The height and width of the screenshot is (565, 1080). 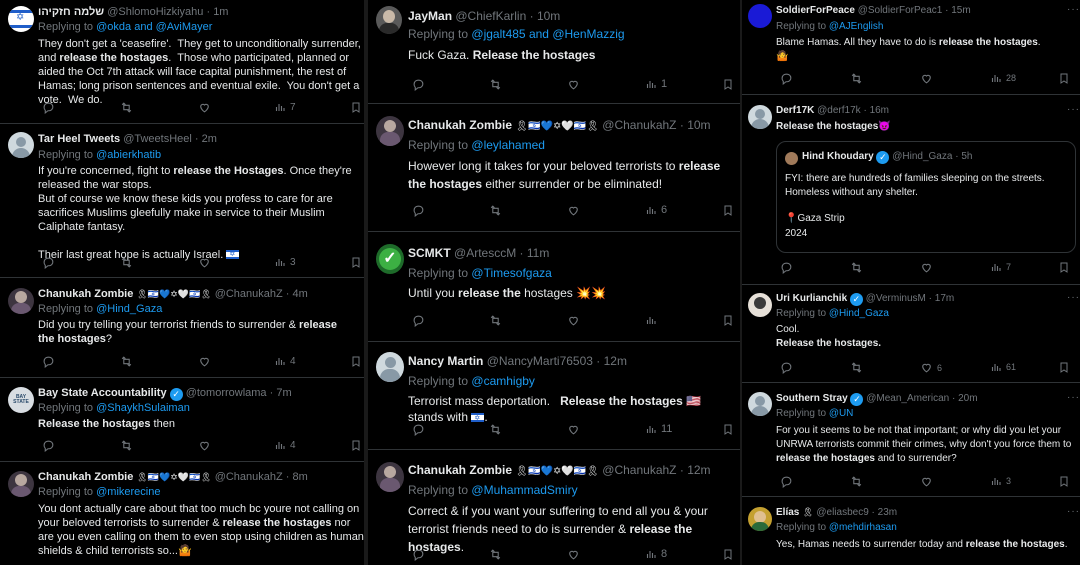 What do you see at coordinates (787, 512) in the screenshot?
I see `display-name: Elías` at bounding box center [787, 512].